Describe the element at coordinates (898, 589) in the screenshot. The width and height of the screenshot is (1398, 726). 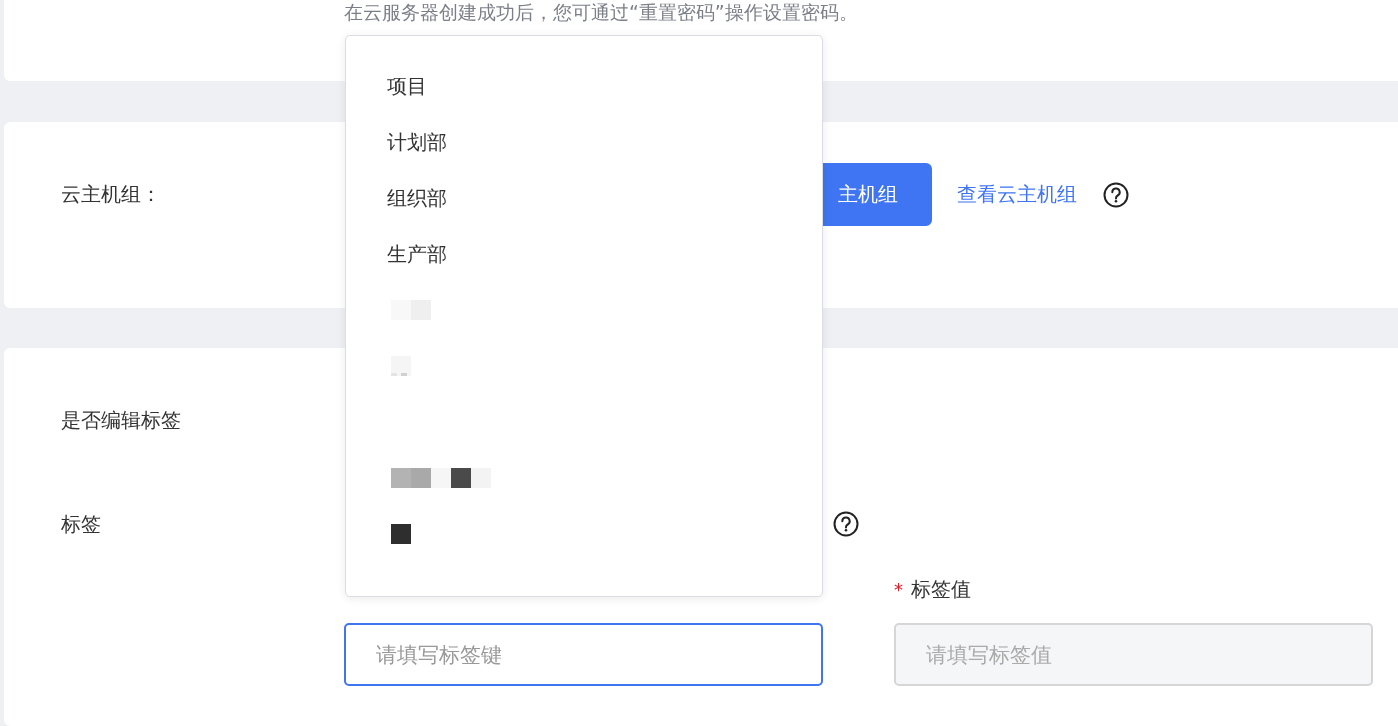
I see `required-mark: *` at that location.